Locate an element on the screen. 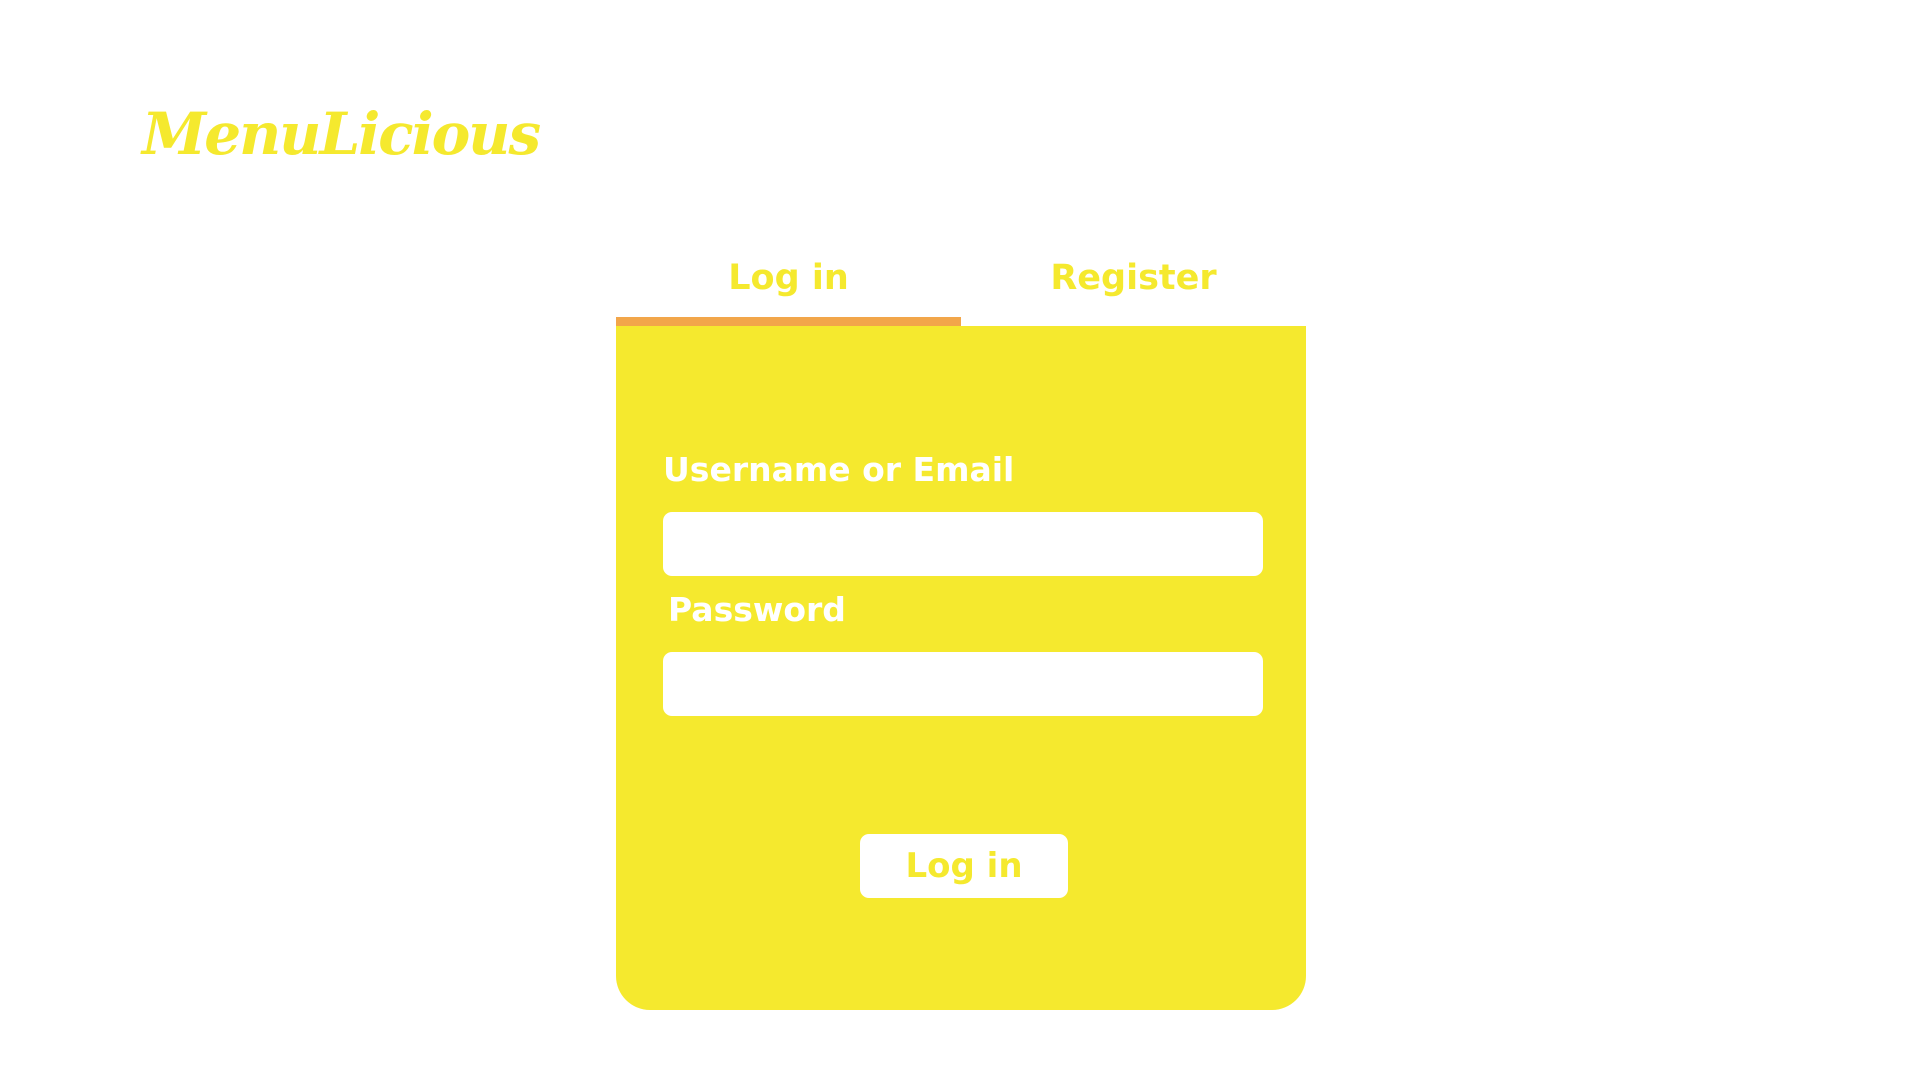 This screenshot has height=1080, width=1920. active-tab-indicator is located at coordinates (788, 321).